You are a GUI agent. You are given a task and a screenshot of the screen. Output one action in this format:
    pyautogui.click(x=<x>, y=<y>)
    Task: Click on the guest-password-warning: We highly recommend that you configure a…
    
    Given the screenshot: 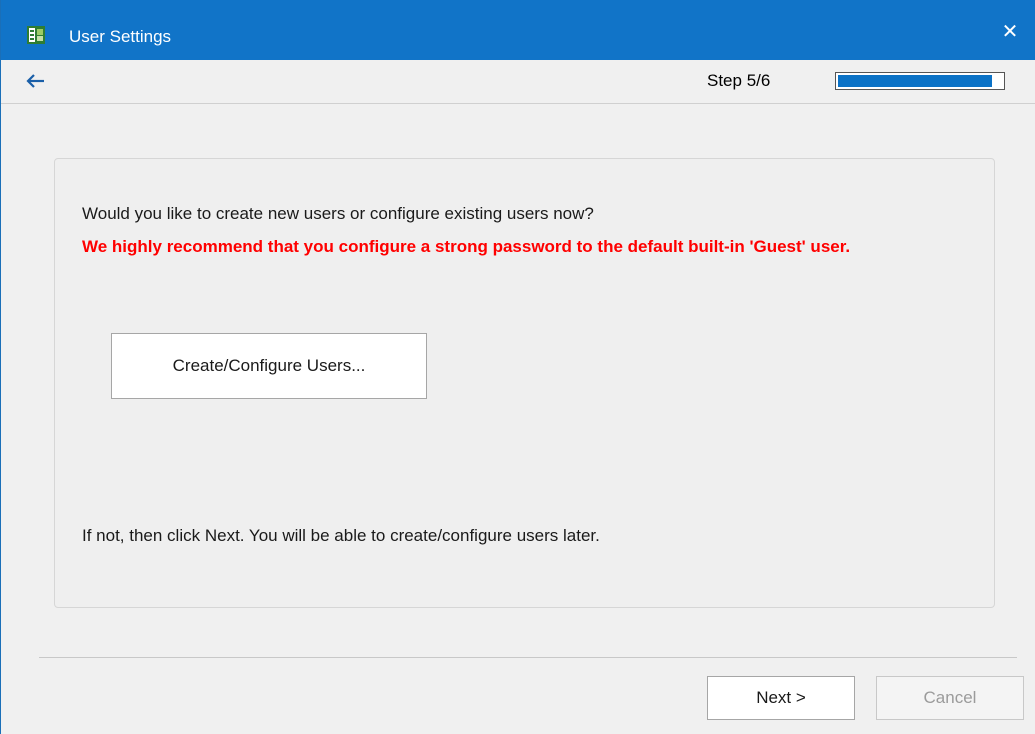 What is the action you would take?
    pyautogui.click(x=466, y=246)
    